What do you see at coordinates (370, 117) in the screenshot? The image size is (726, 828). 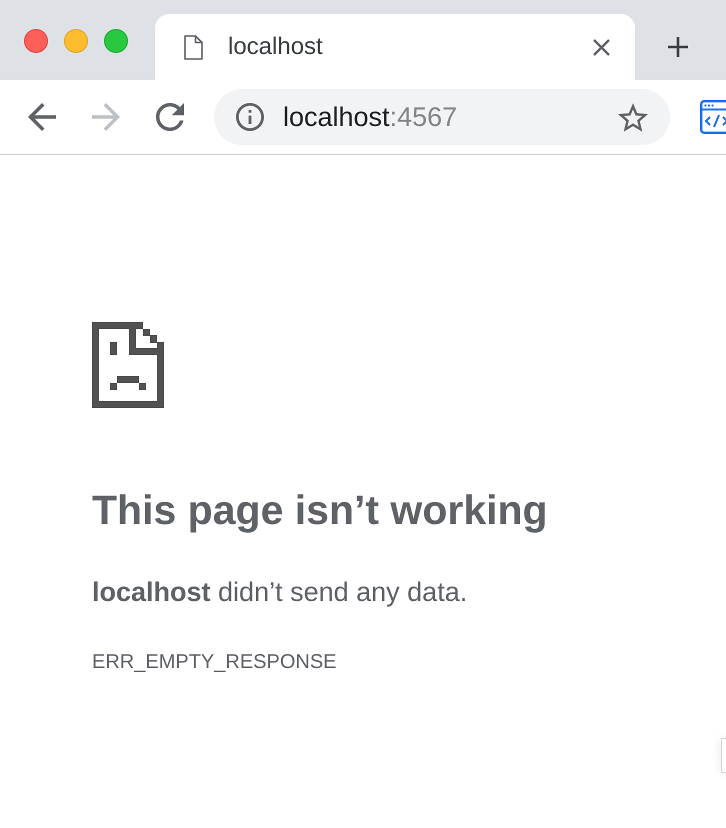 I see `url-text: localhost:4567` at bounding box center [370, 117].